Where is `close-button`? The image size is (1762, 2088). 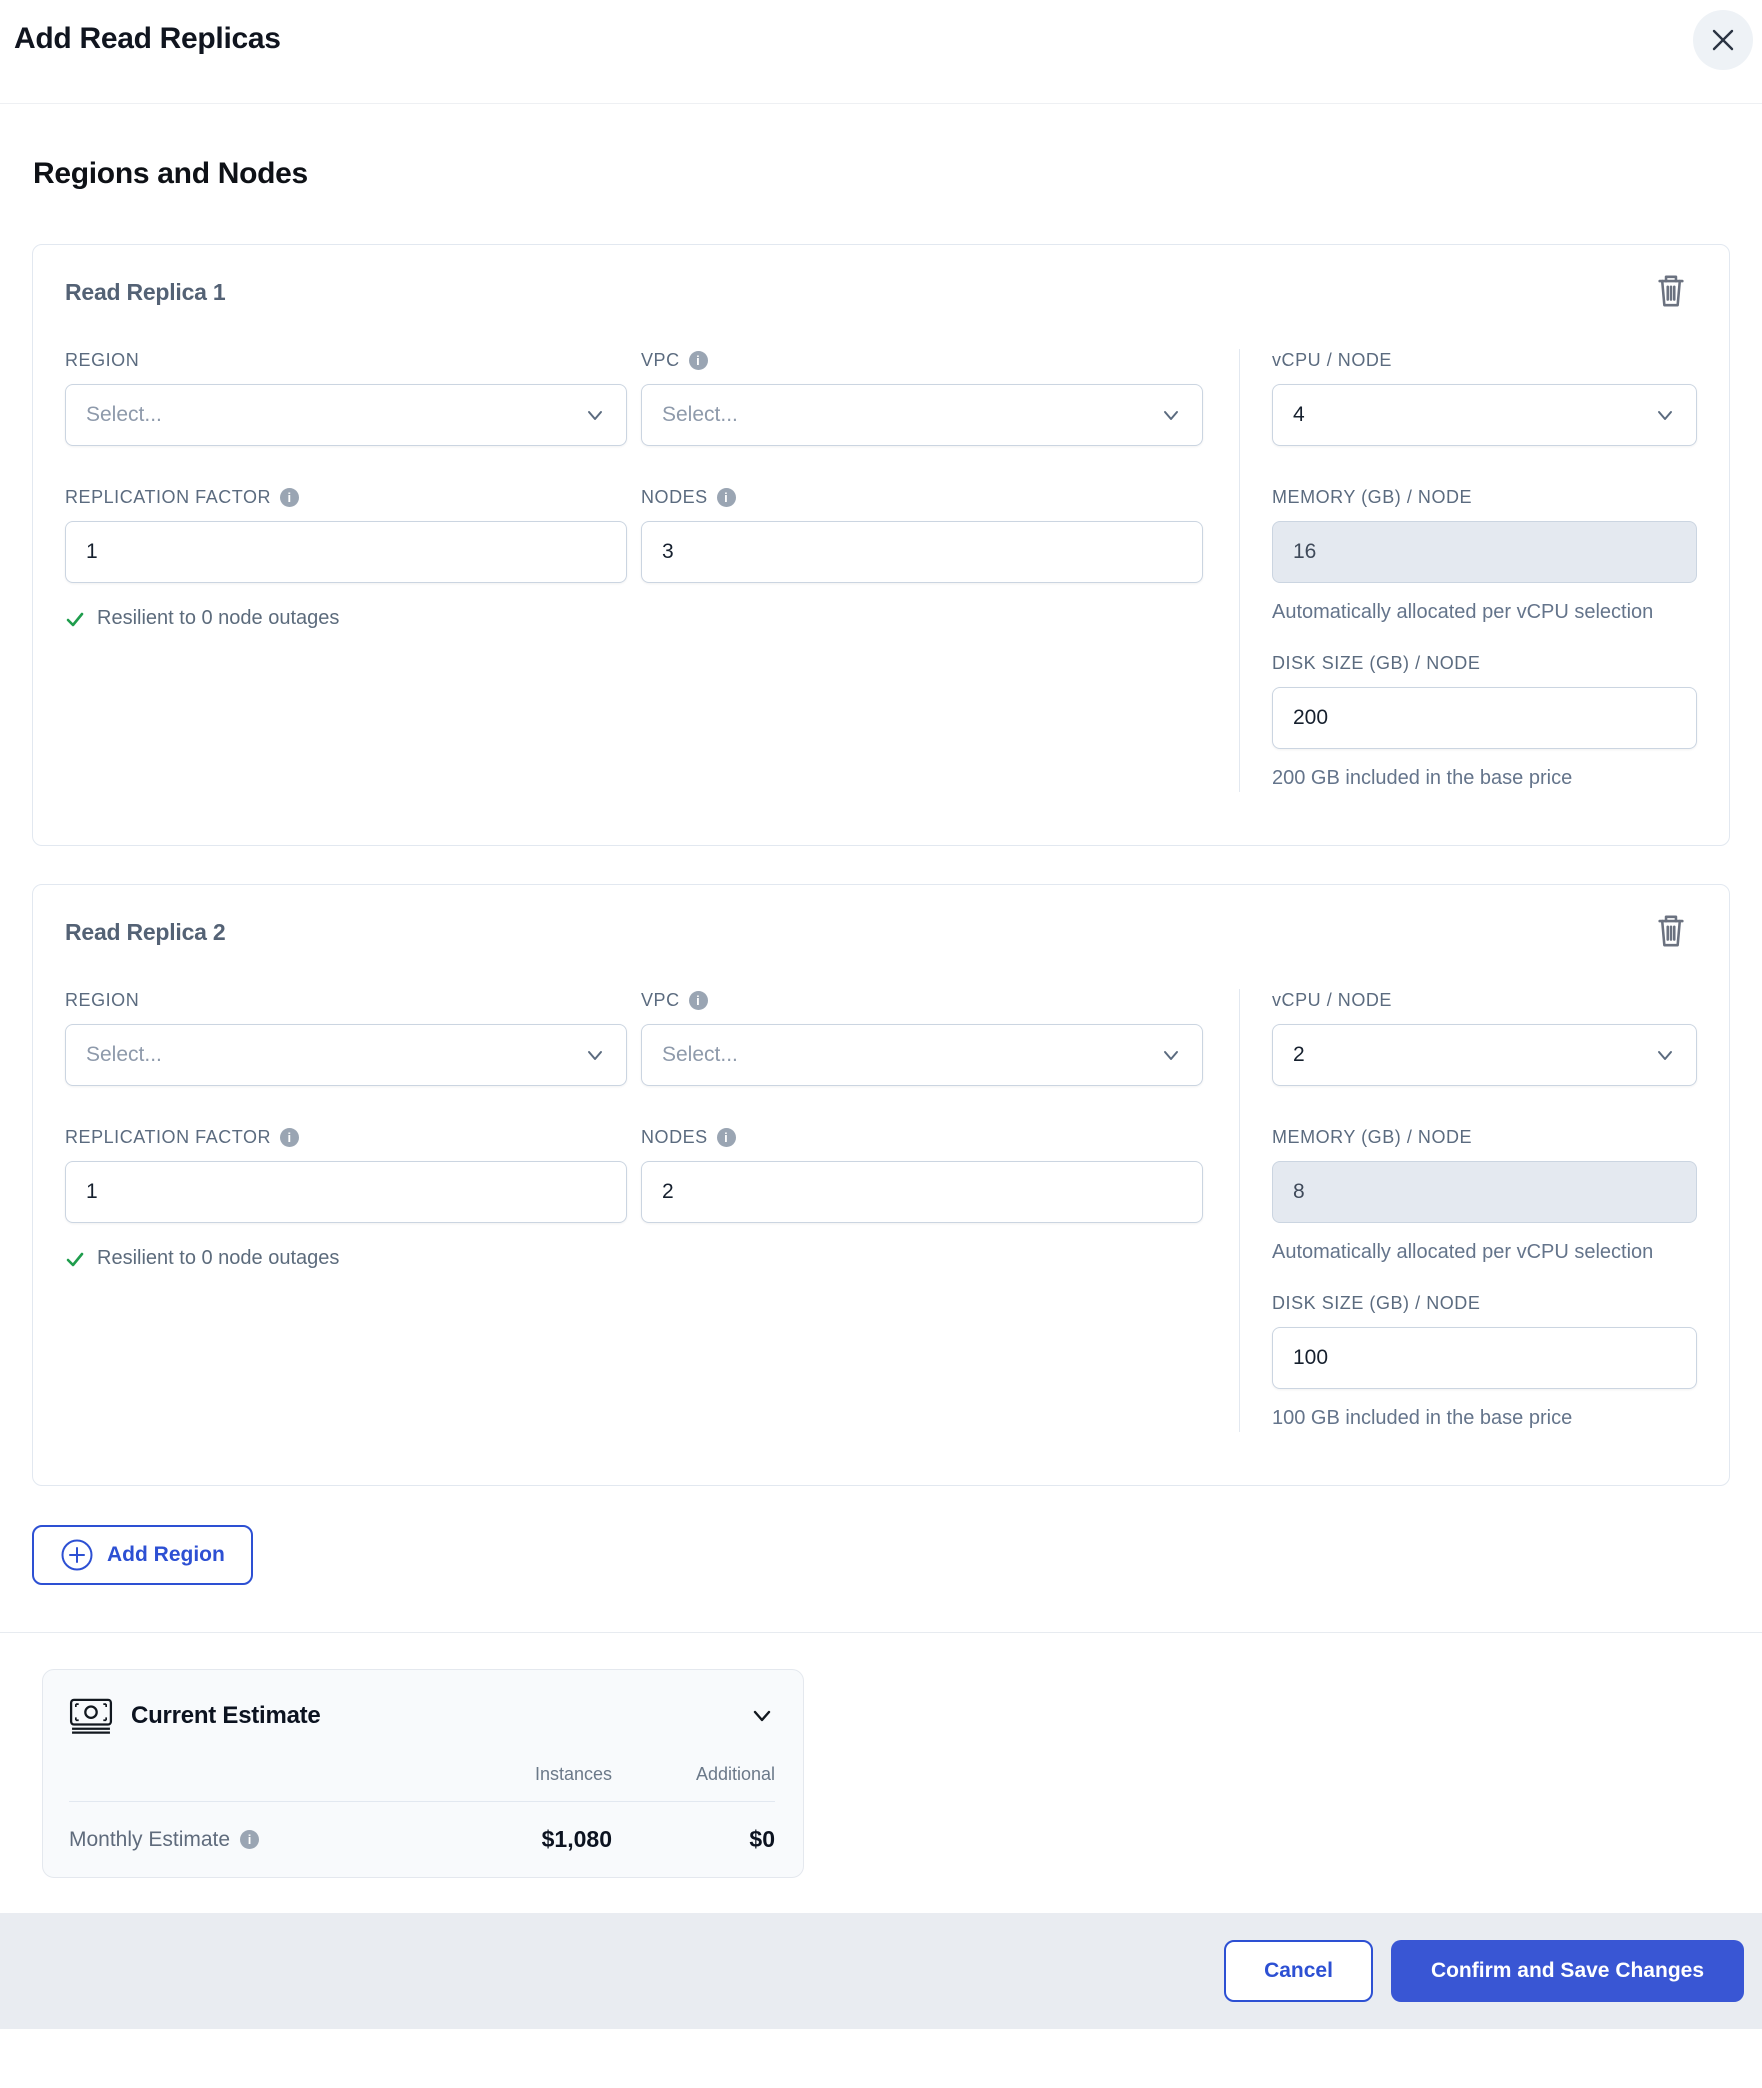 close-button is located at coordinates (1723, 40).